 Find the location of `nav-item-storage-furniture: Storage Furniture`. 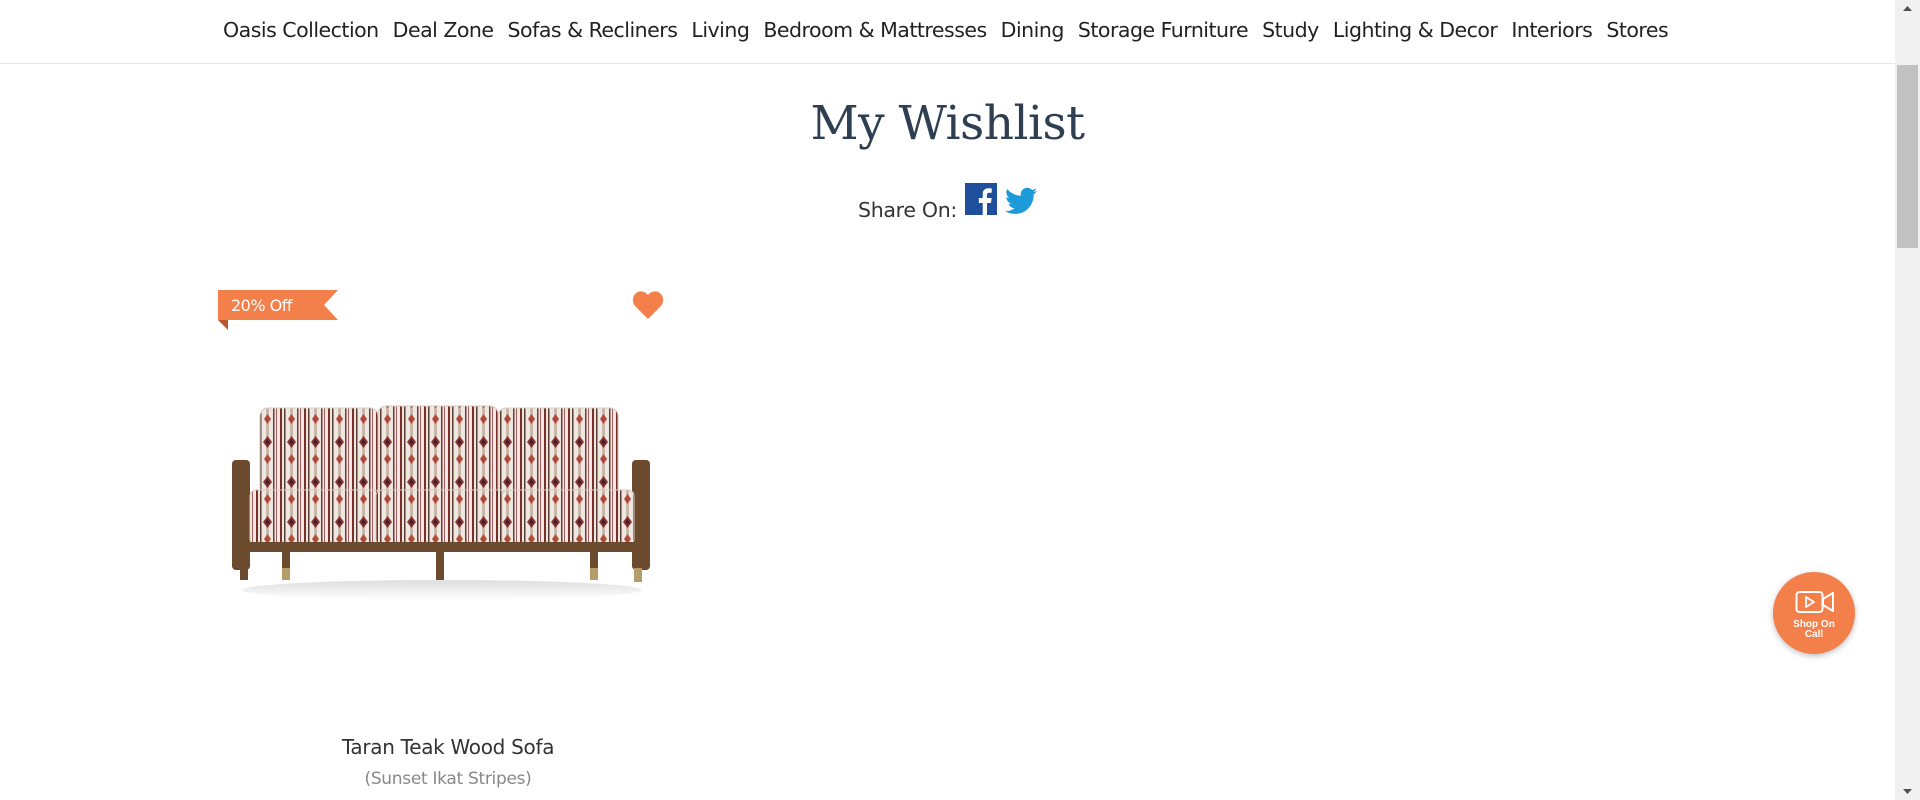

nav-item-storage-furniture: Storage Furniture is located at coordinates (1163, 30).